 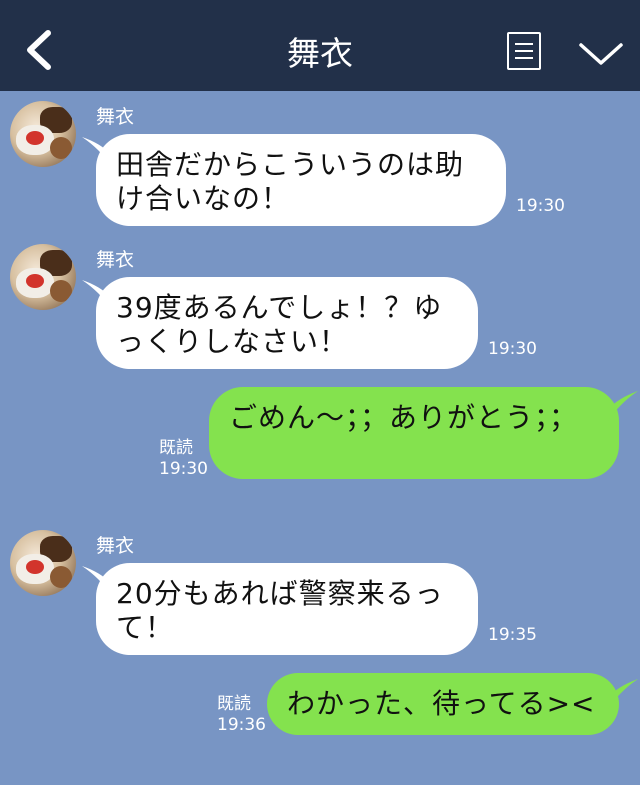 I want to click on message-bubble: 20分もあれば警察来るって！, so click(x=287, y=609).